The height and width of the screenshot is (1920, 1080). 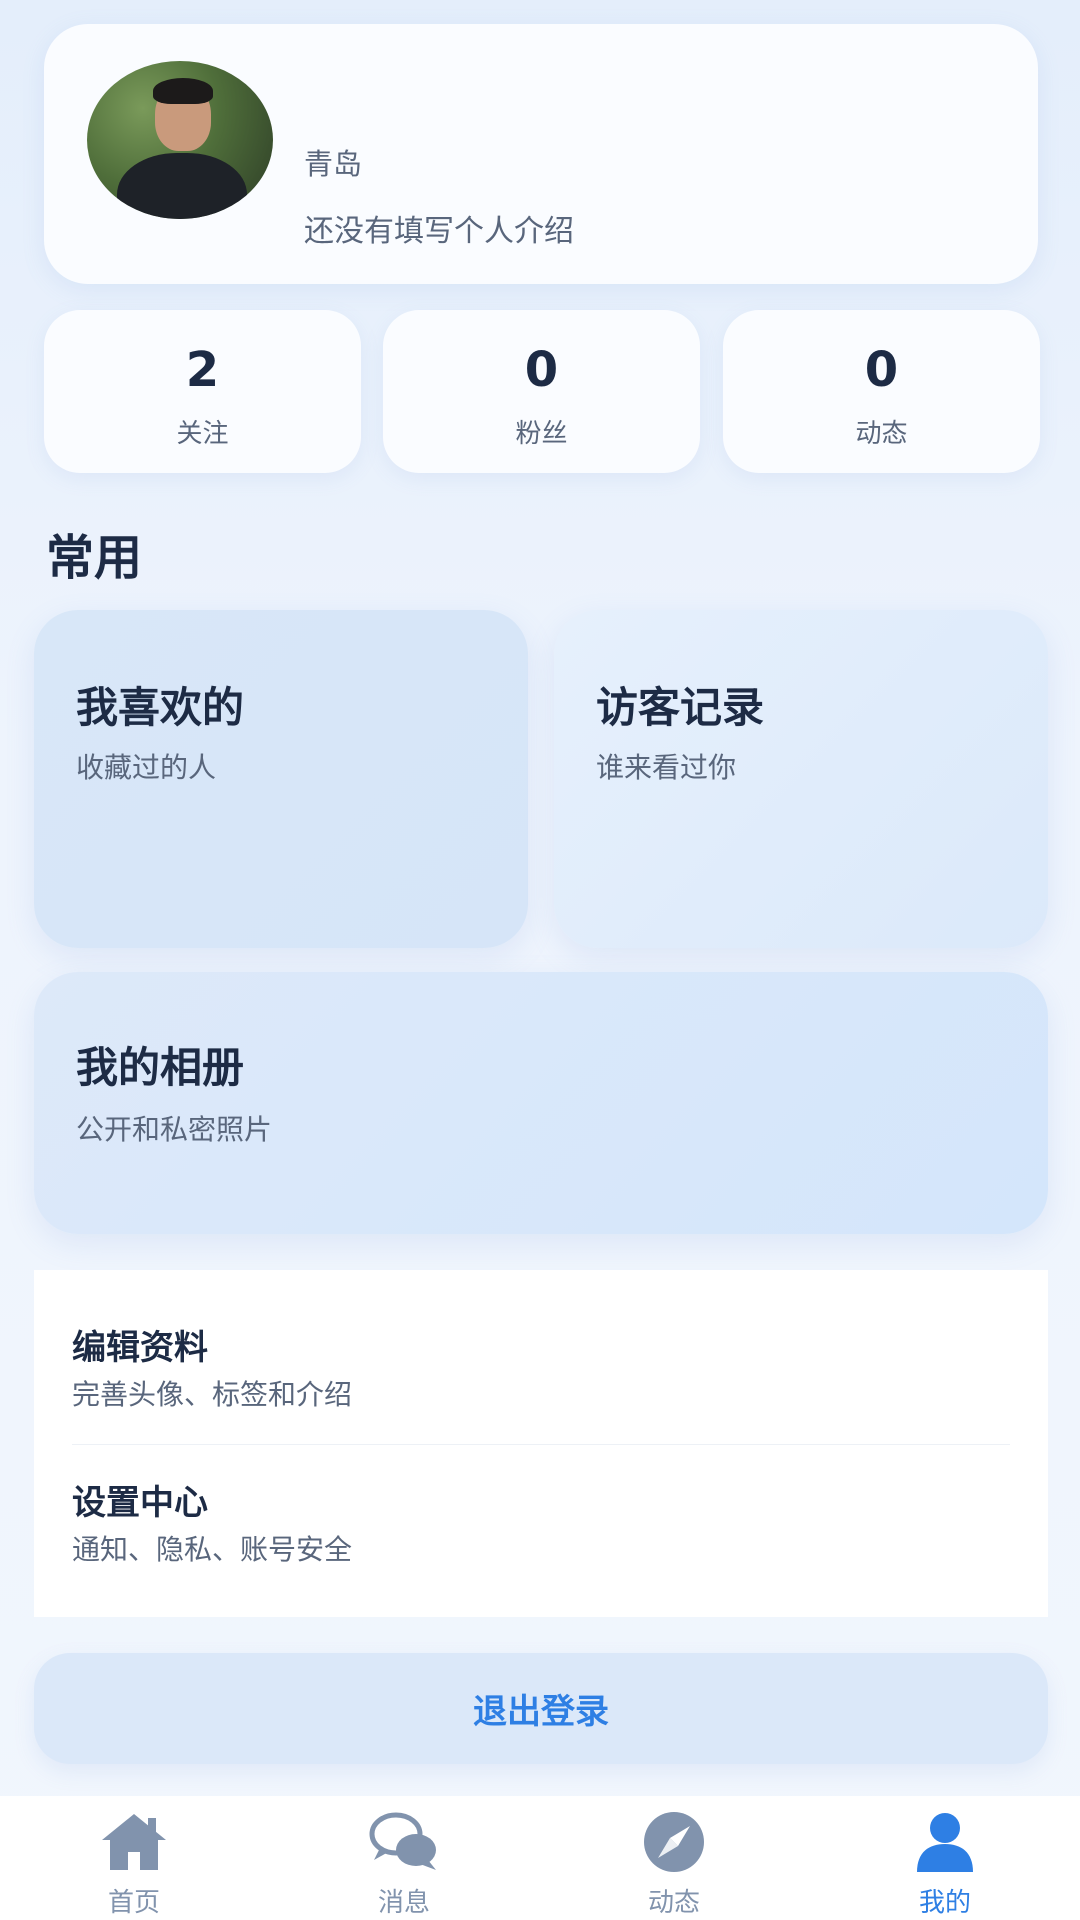 I want to click on menu-item-subtitle: 通知、隐私、账号安全, so click(x=212, y=1549).